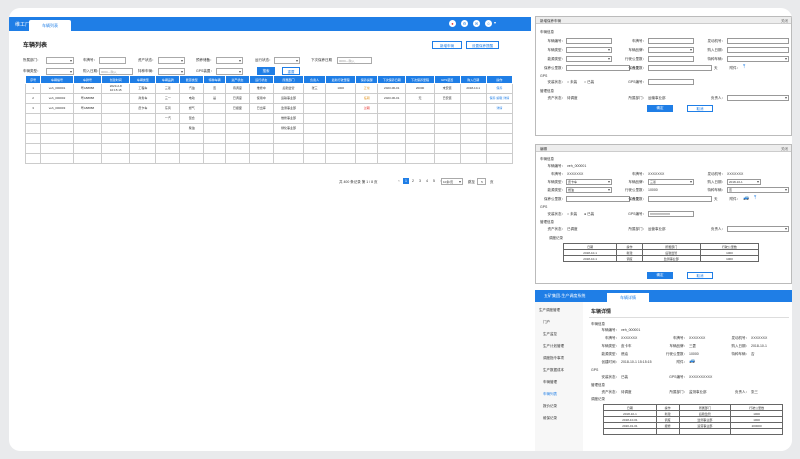 This screenshot has height=459, width=800. I want to click on energy-select: 燃油, so click(589, 190).